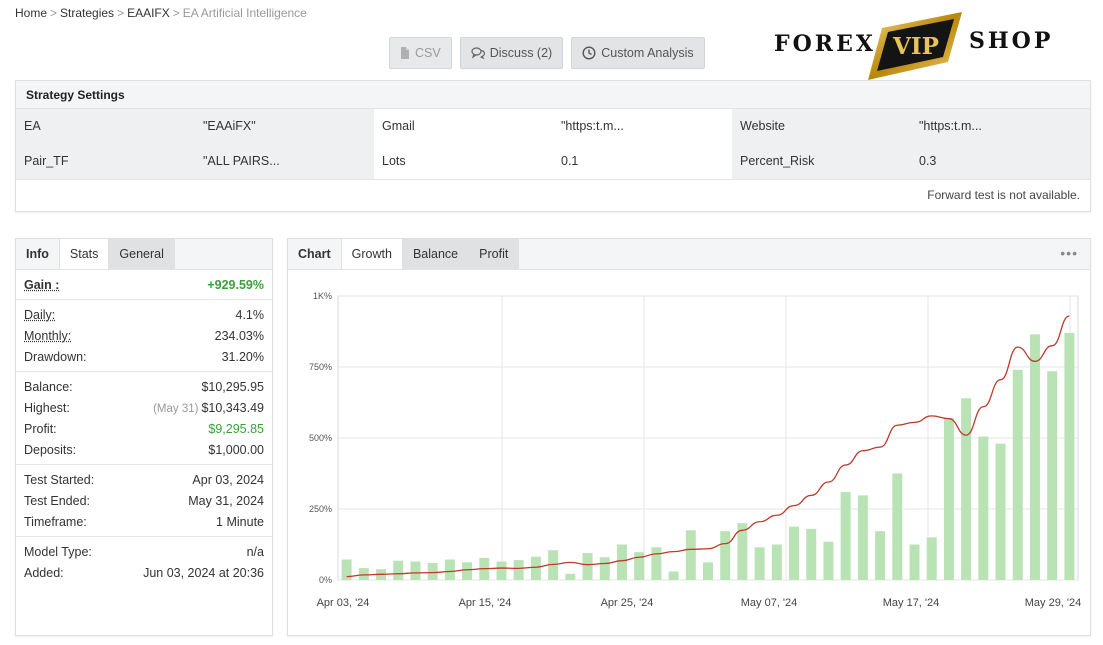 The height and width of the screenshot is (645, 1103). What do you see at coordinates (84, 254) in the screenshot?
I see `tab-stats: Stats` at bounding box center [84, 254].